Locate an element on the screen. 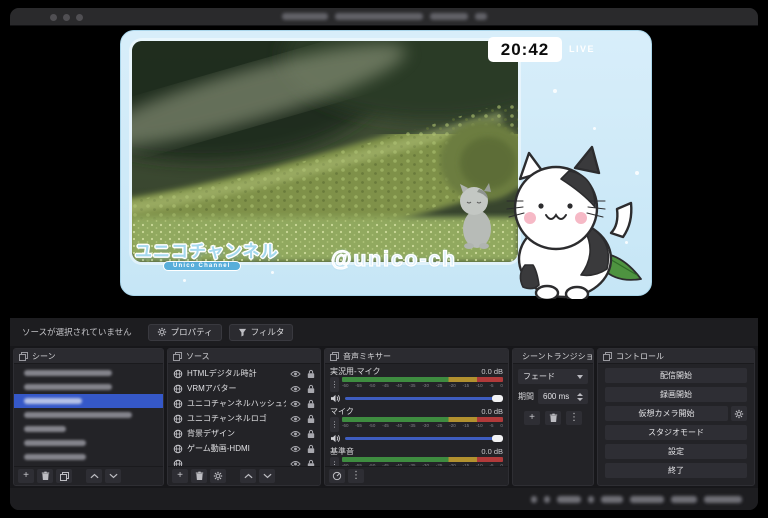  move-source-down-button is located at coordinates (267, 476).